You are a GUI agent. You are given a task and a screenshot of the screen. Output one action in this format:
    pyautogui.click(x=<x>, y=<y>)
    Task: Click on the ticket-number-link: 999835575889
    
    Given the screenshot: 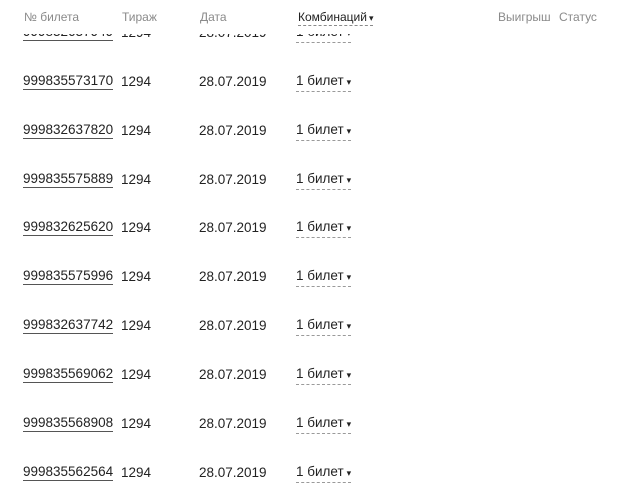 What is the action you would take?
    pyautogui.click(x=68, y=179)
    